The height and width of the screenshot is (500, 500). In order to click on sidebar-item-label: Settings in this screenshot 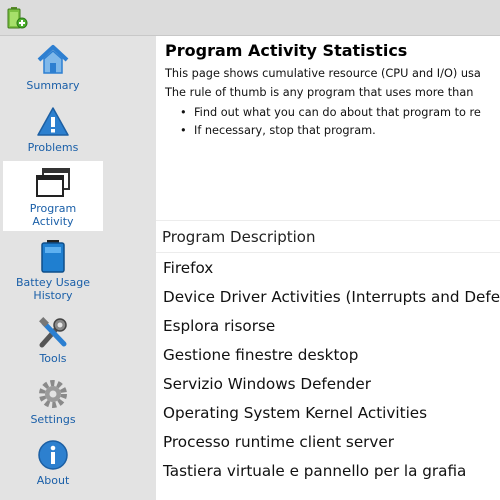, I will do `click(53, 419)`.